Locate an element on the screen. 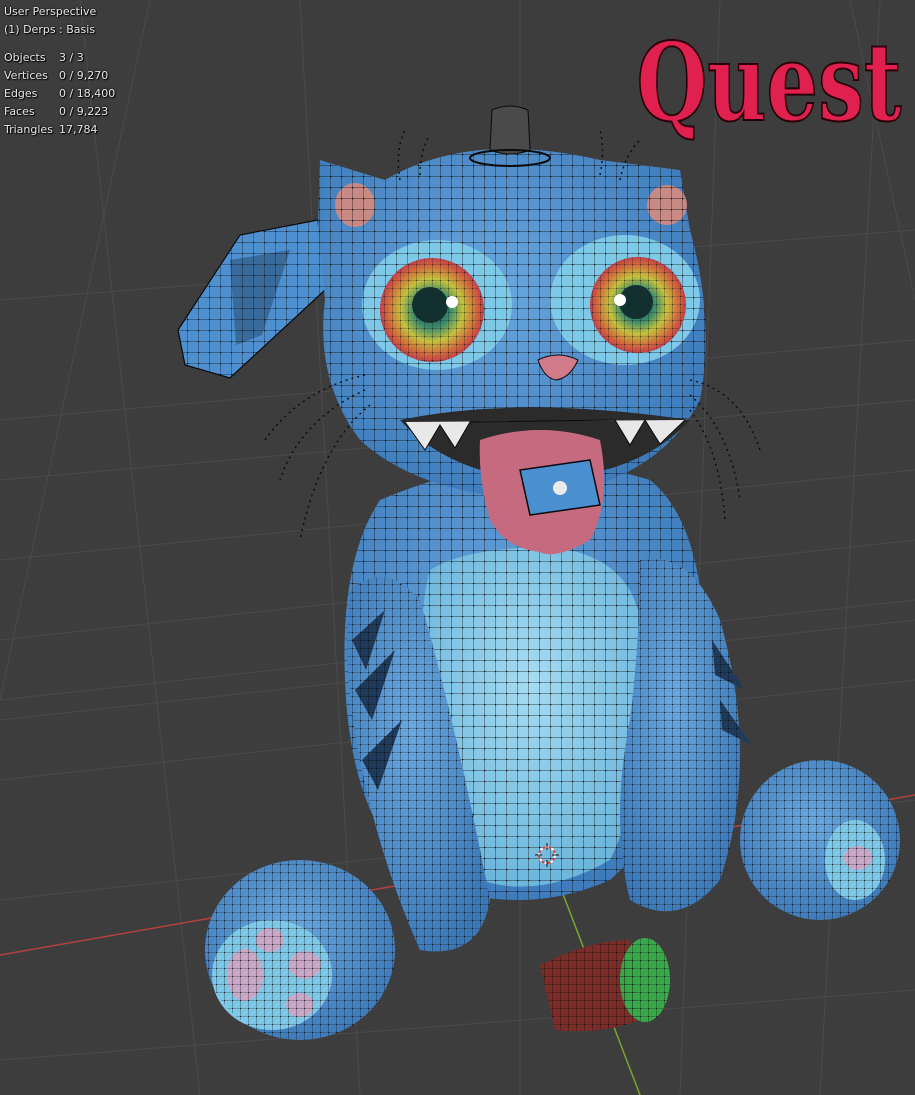  detached-arm-mesh is located at coordinates (251, 299).